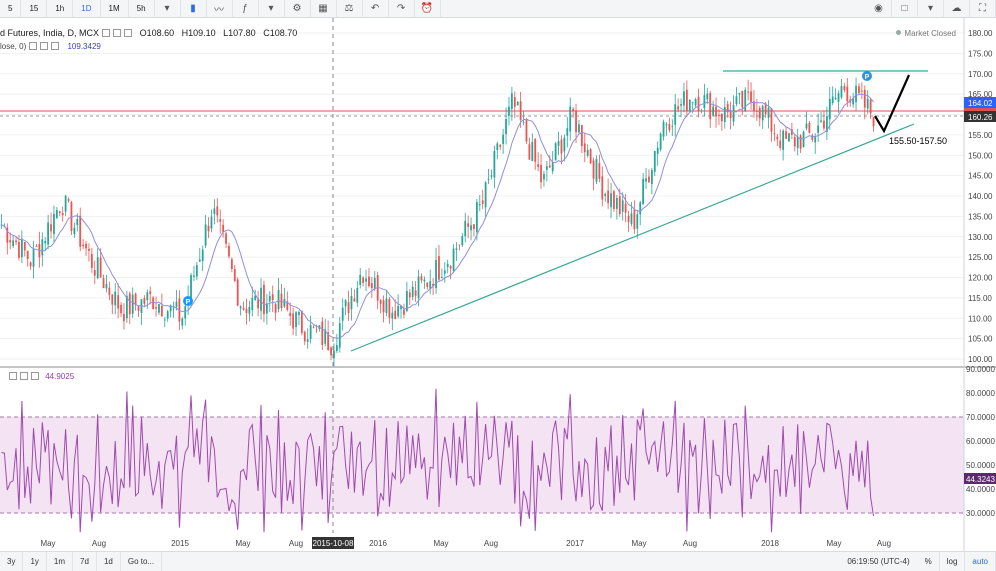 The width and height of the screenshot is (996, 571). What do you see at coordinates (983, 9) in the screenshot?
I see `fullscreen-icon: ⛶` at bounding box center [983, 9].